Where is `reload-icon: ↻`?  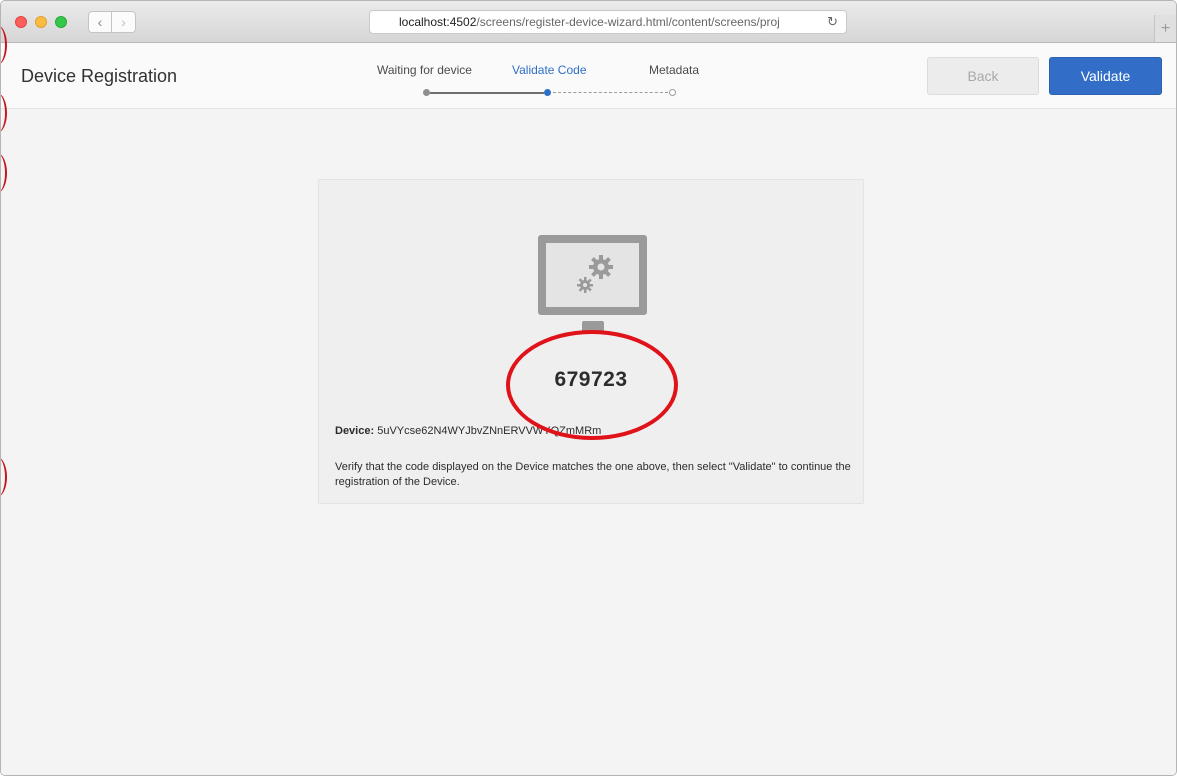
reload-icon: ↻ is located at coordinates (832, 22).